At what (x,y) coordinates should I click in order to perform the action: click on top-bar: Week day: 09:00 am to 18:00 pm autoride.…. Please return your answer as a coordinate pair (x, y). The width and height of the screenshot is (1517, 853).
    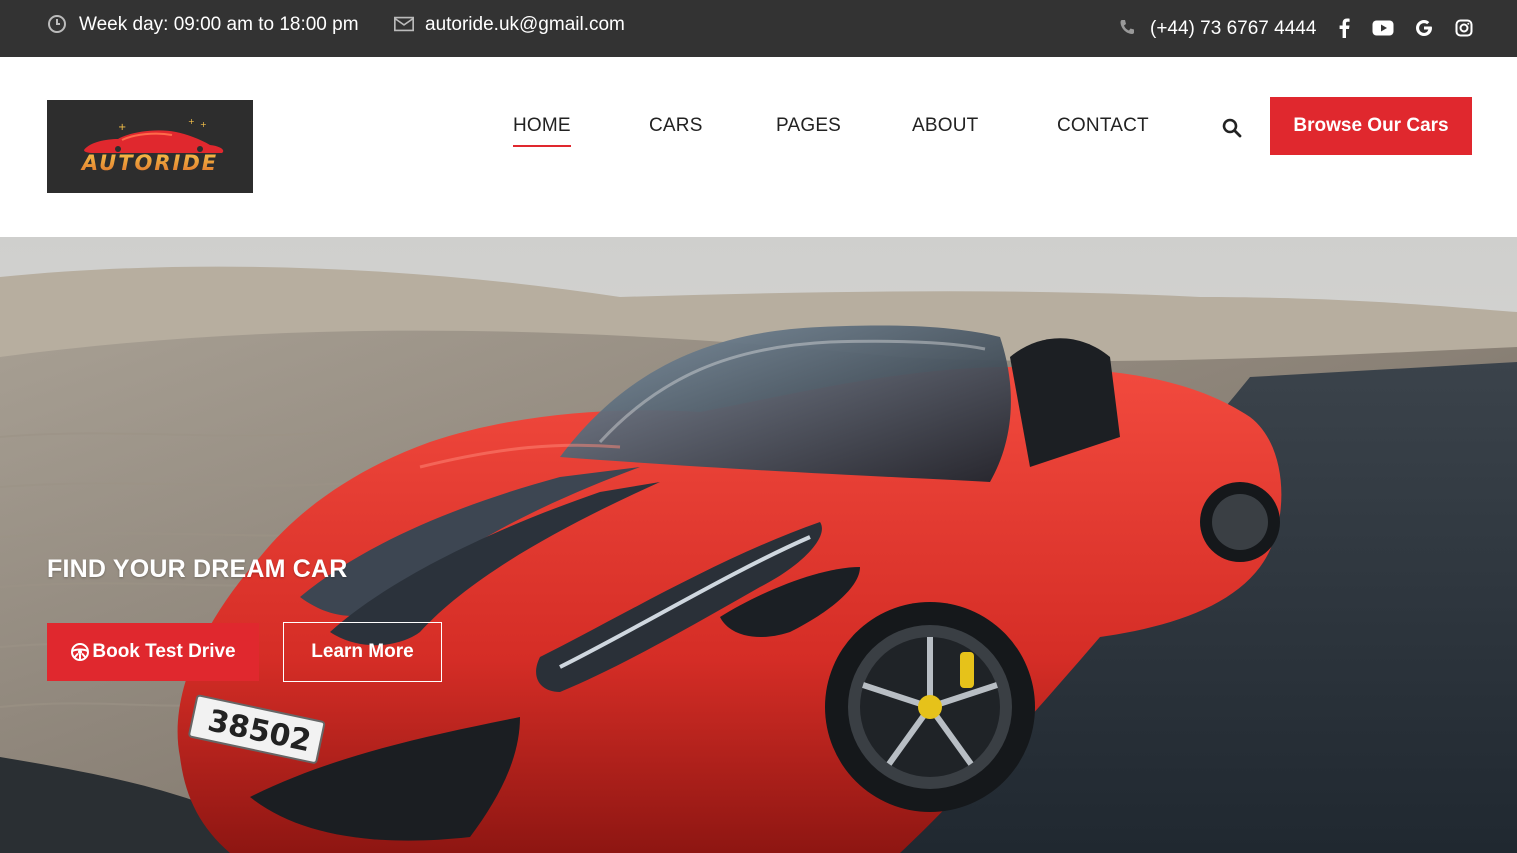
    Looking at the image, I should click on (758, 28).